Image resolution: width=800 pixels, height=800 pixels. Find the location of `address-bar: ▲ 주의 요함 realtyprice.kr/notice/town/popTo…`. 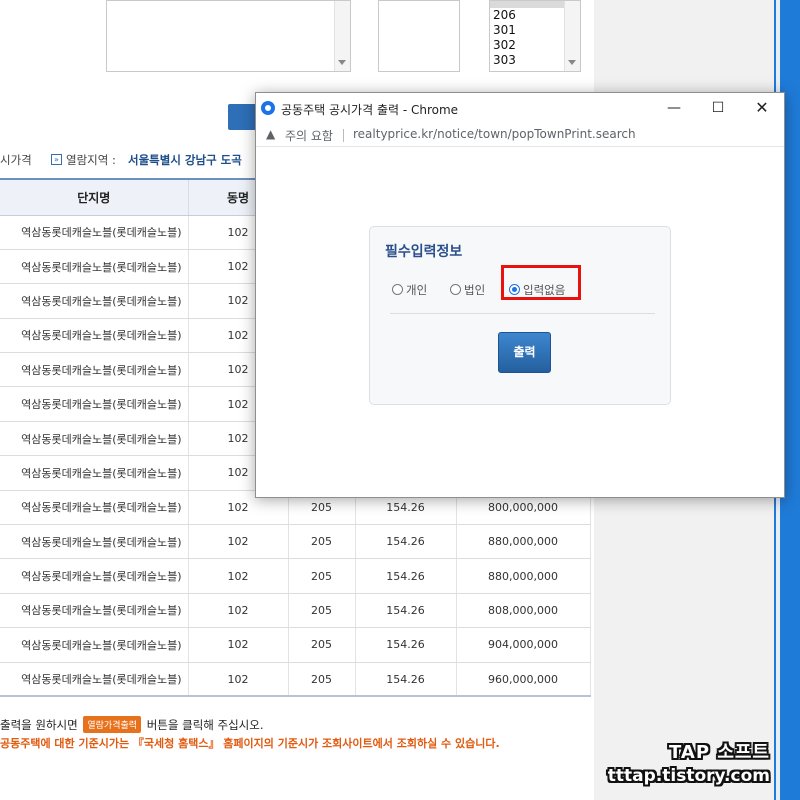

address-bar: ▲ 주의 요함 realtyprice.kr/notice/town/popTo… is located at coordinates (520, 135).